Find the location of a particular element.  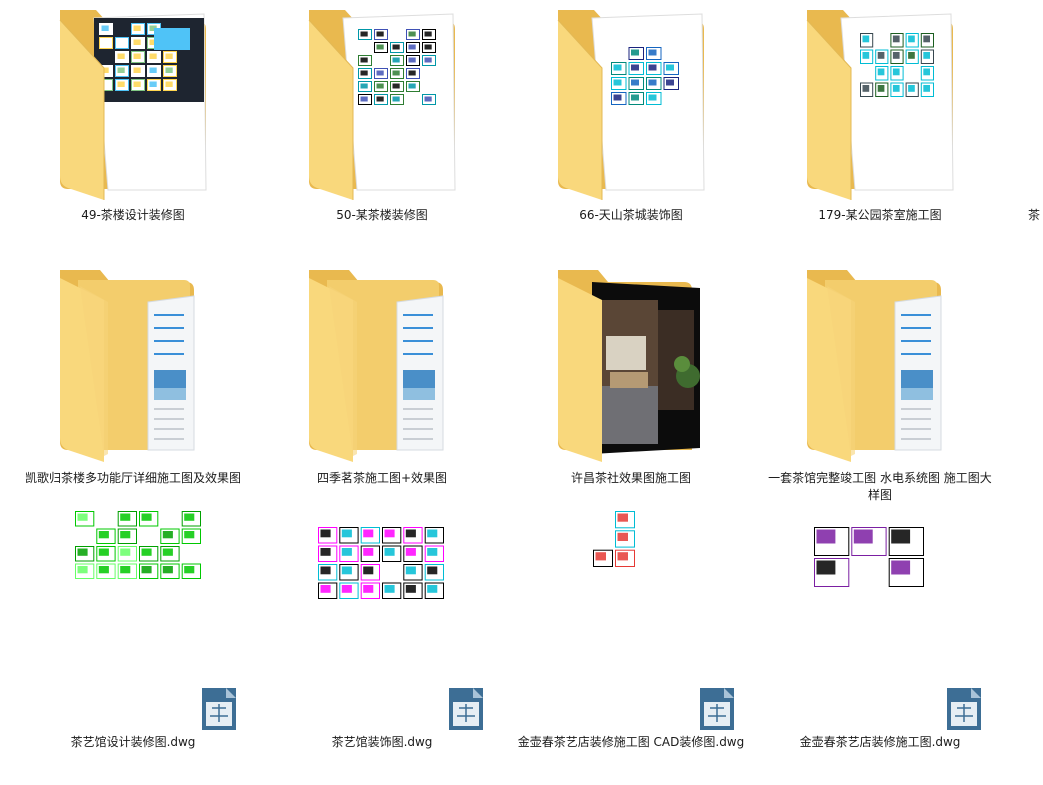

clipped-item-label: 茶 is located at coordinates (1034, 215).